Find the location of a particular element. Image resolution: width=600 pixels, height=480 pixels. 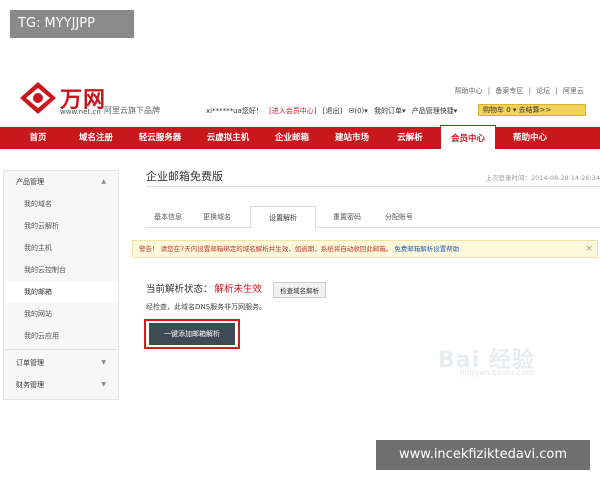

nav-site-market: 建站市场 is located at coordinates (352, 138).